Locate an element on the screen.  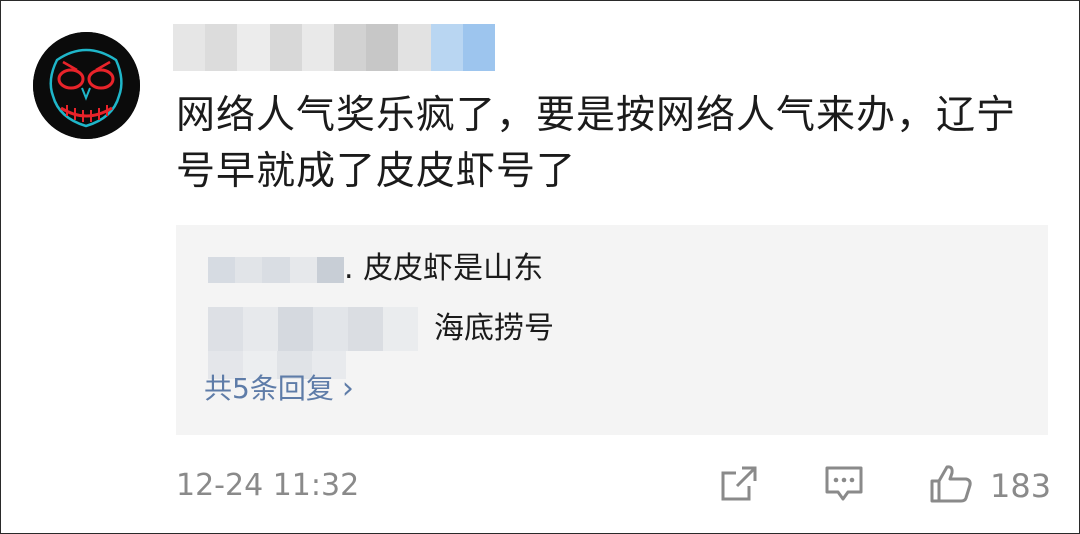
skull-mask-avatar-icon is located at coordinates (86, 85).